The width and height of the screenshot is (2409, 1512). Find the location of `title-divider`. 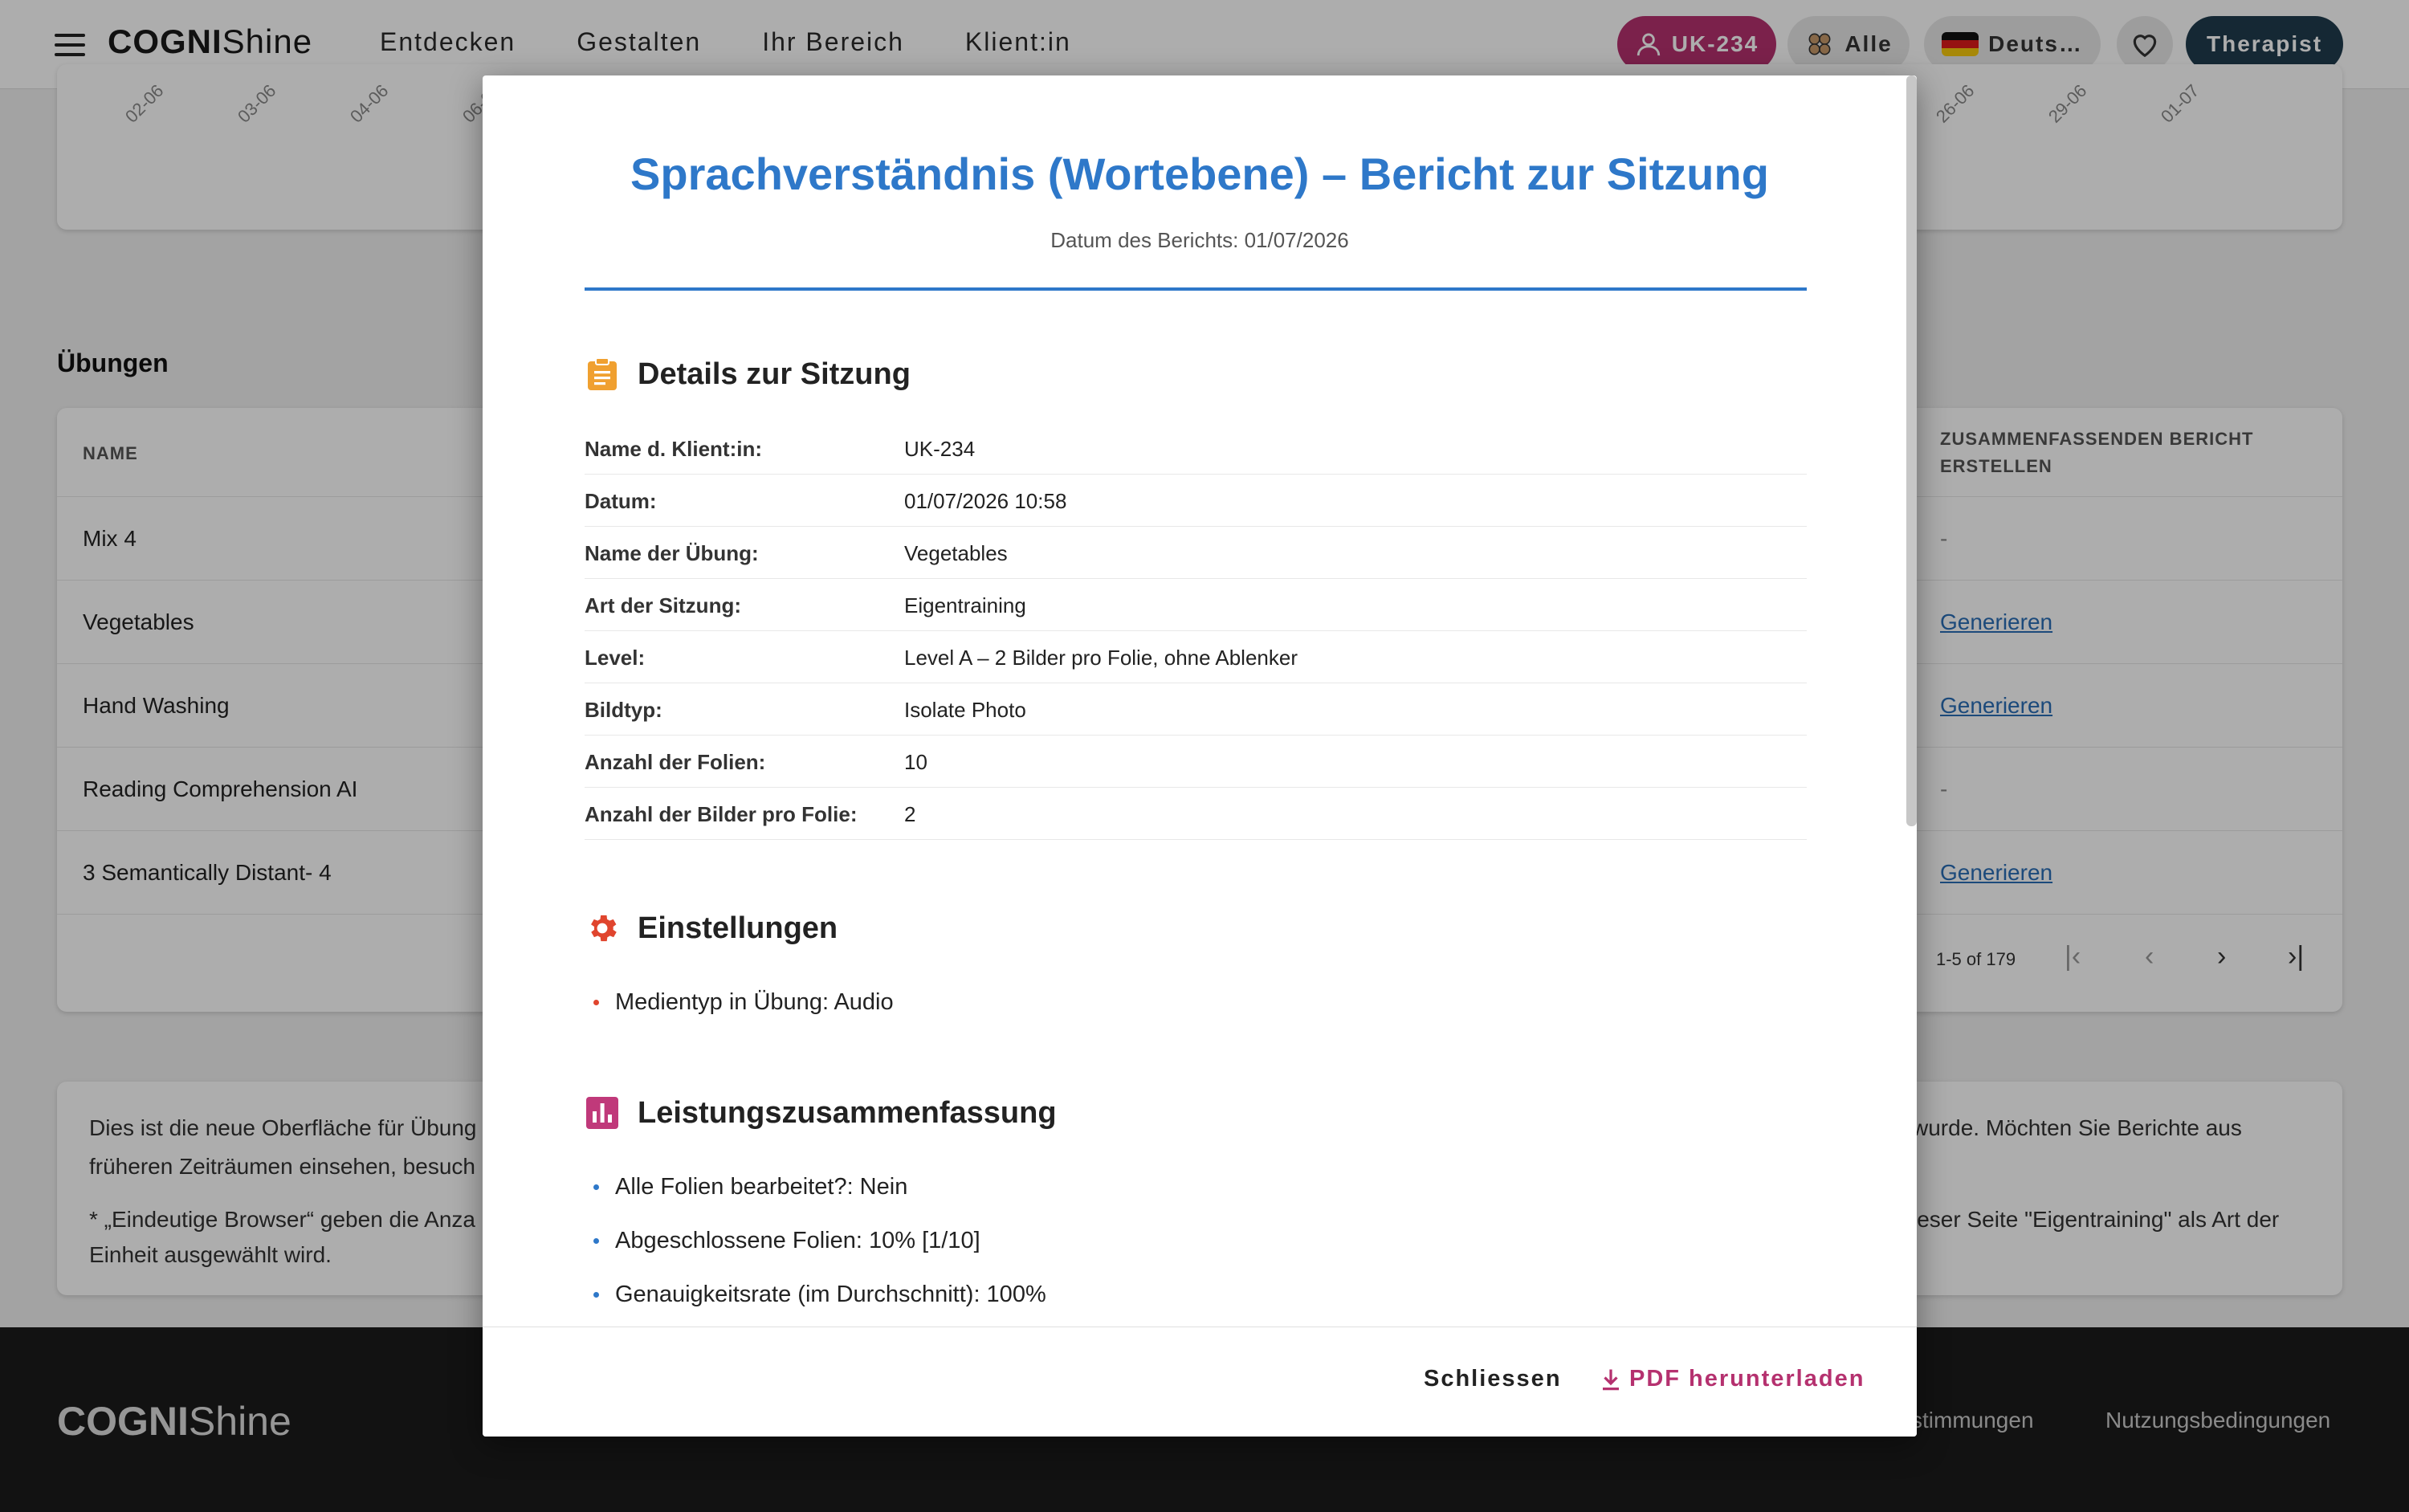

title-divider is located at coordinates (1196, 289).